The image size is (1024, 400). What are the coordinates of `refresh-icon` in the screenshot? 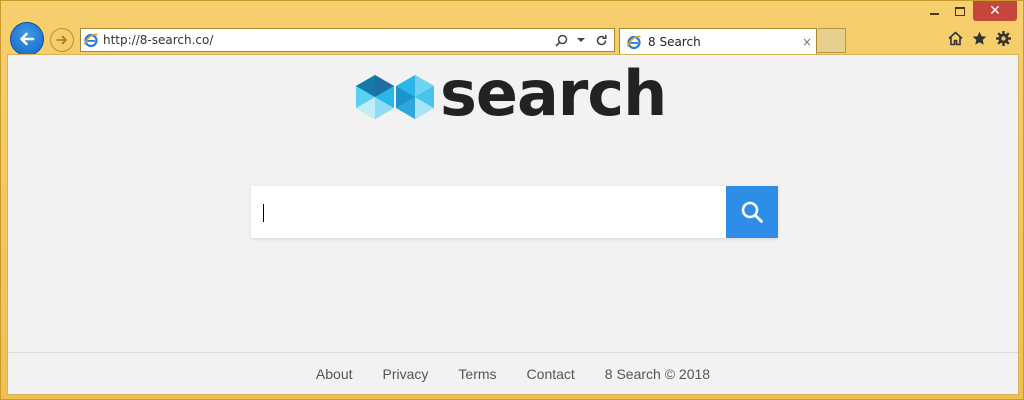 It's located at (601, 40).